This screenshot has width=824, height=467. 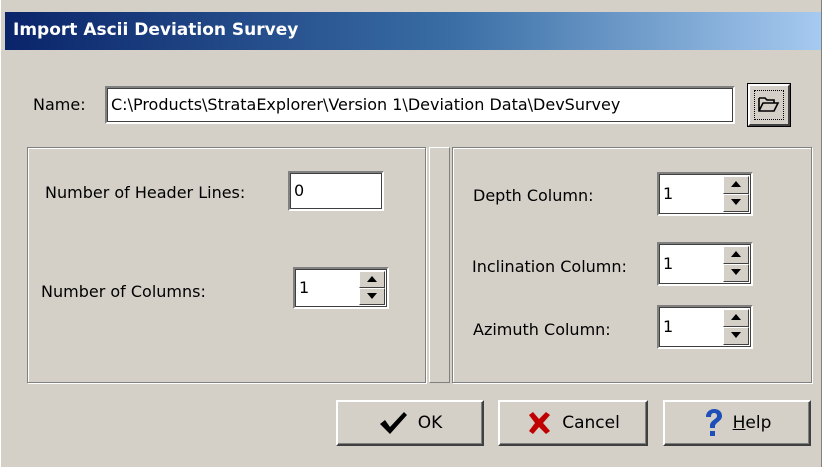 What do you see at coordinates (591, 423) in the screenshot?
I see `cancel-label: Cancel` at bounding box center [591, 423].